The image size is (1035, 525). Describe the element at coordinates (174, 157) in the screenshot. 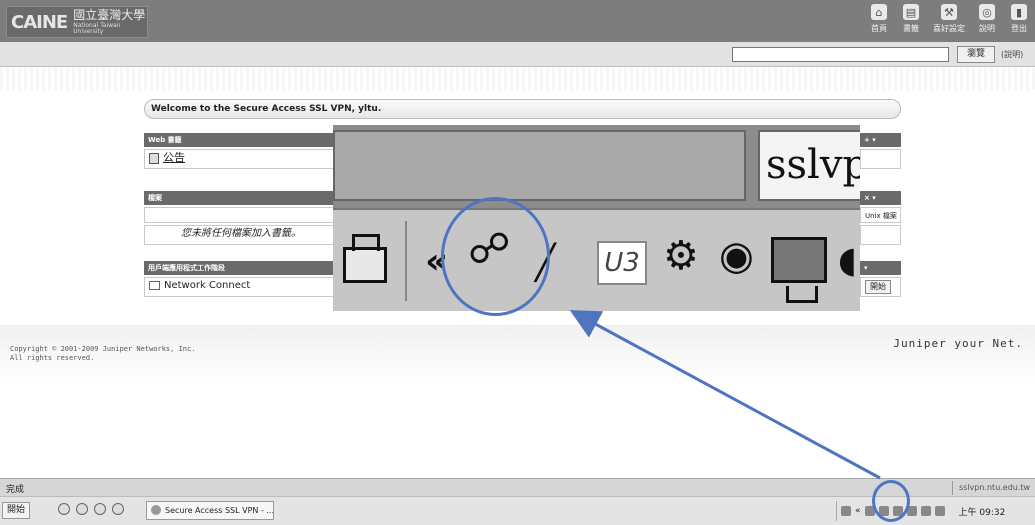

I see `web-bookmark-label: 公告` at that location.